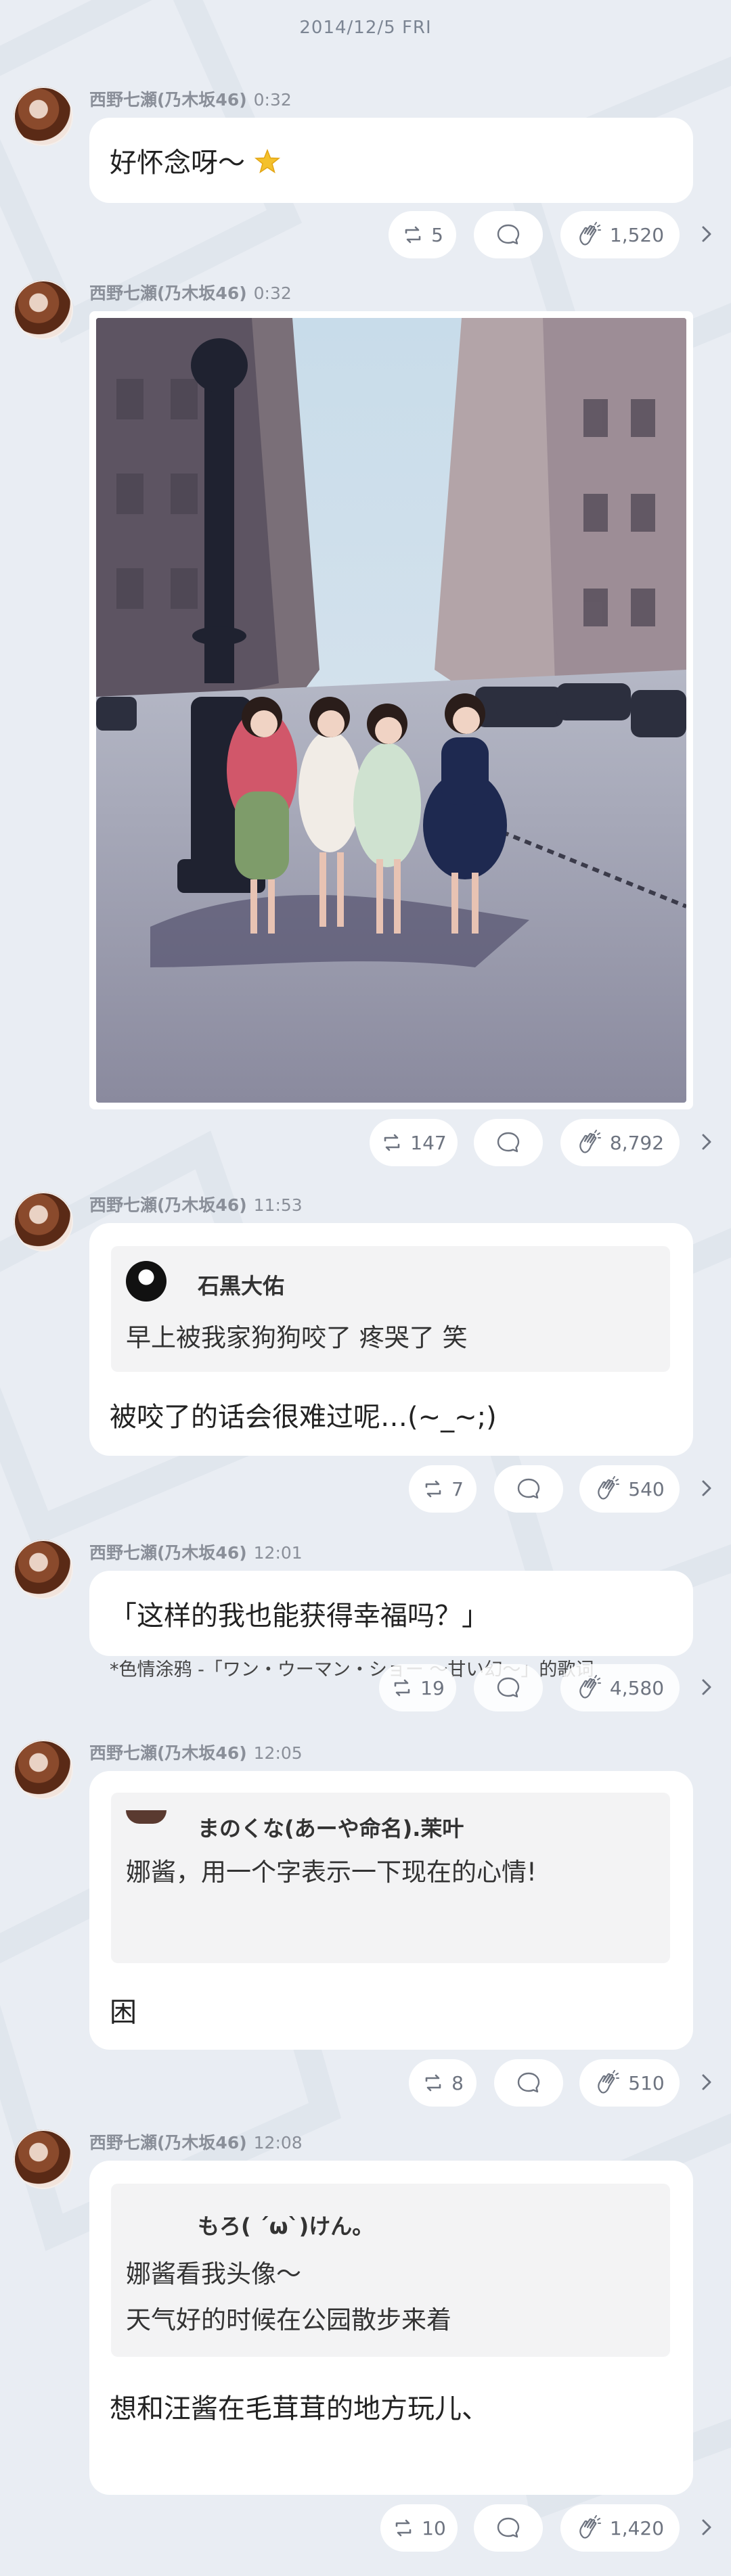 The image size is (731, 2576). I want to click on repost-count: 10, so click(434, 2527).